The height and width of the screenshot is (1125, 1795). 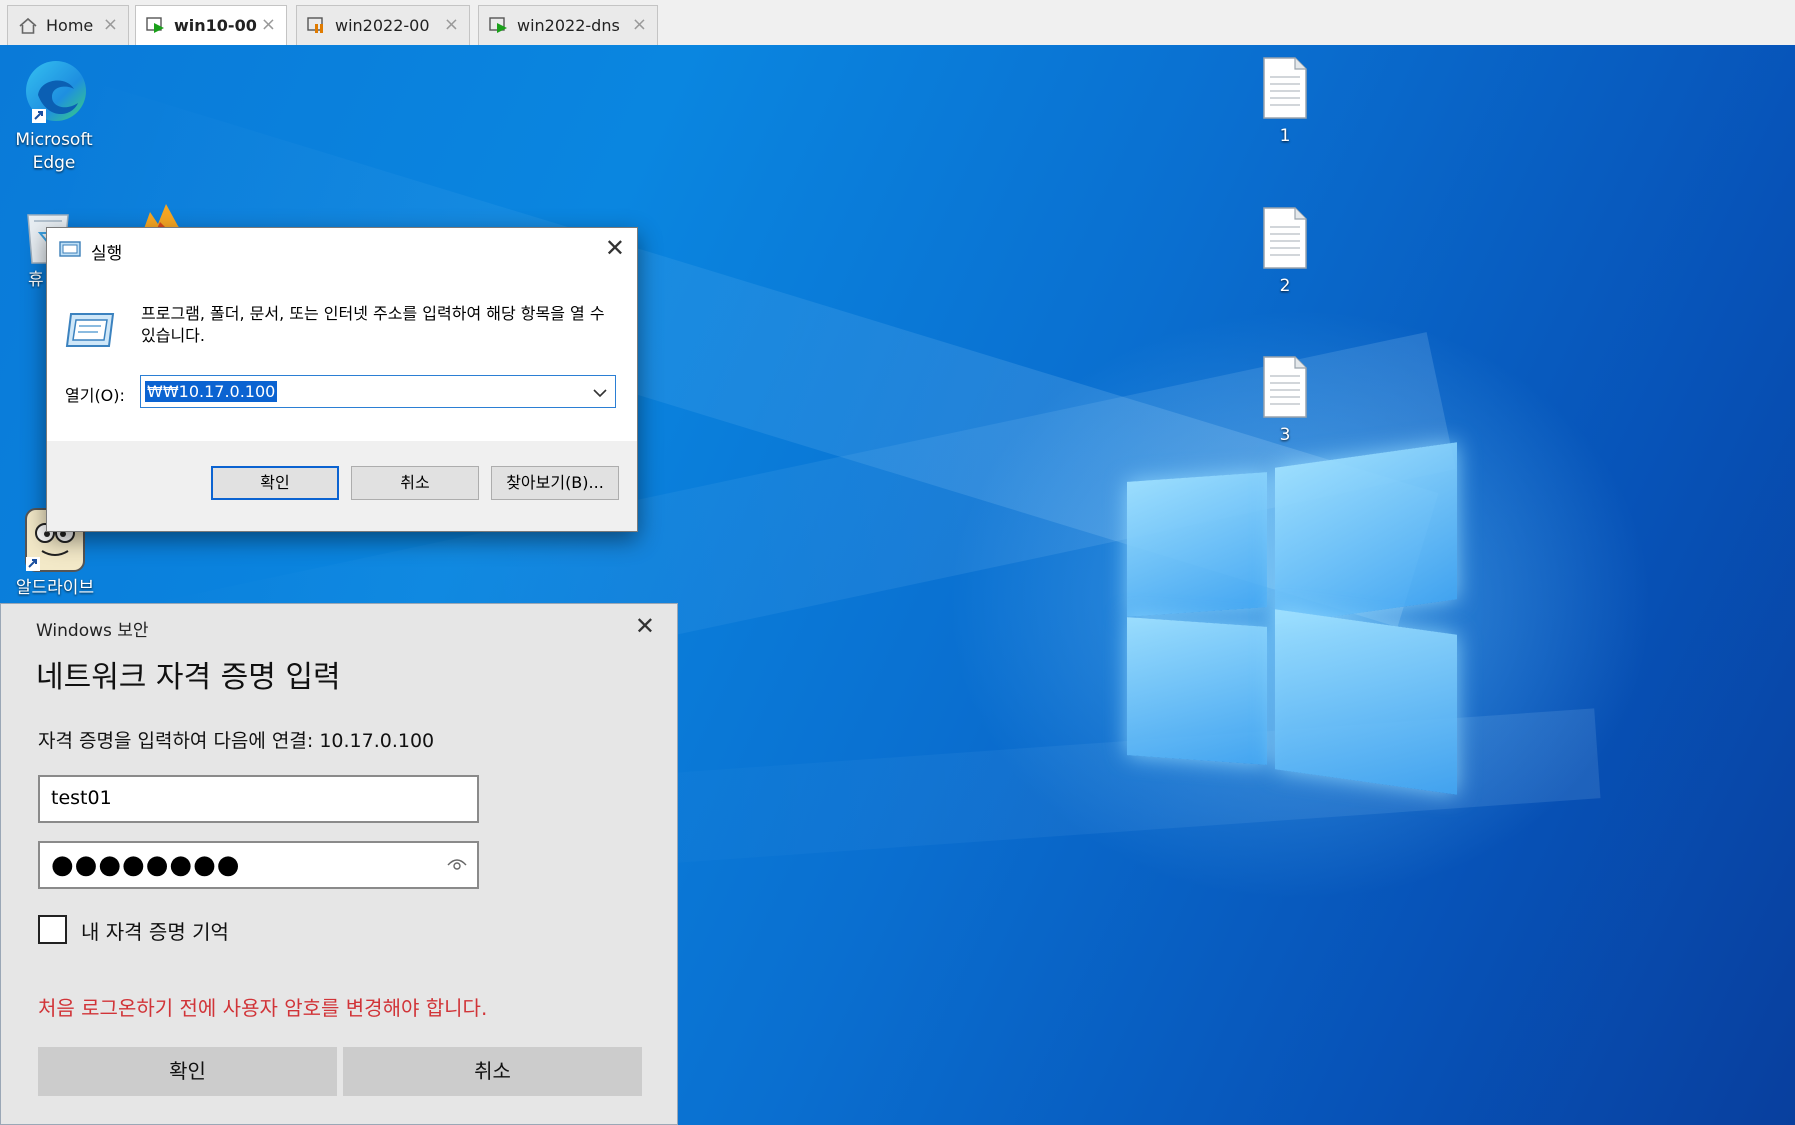 I want to click on recycle-bin-label: 휴, so click(x=36, y=280).